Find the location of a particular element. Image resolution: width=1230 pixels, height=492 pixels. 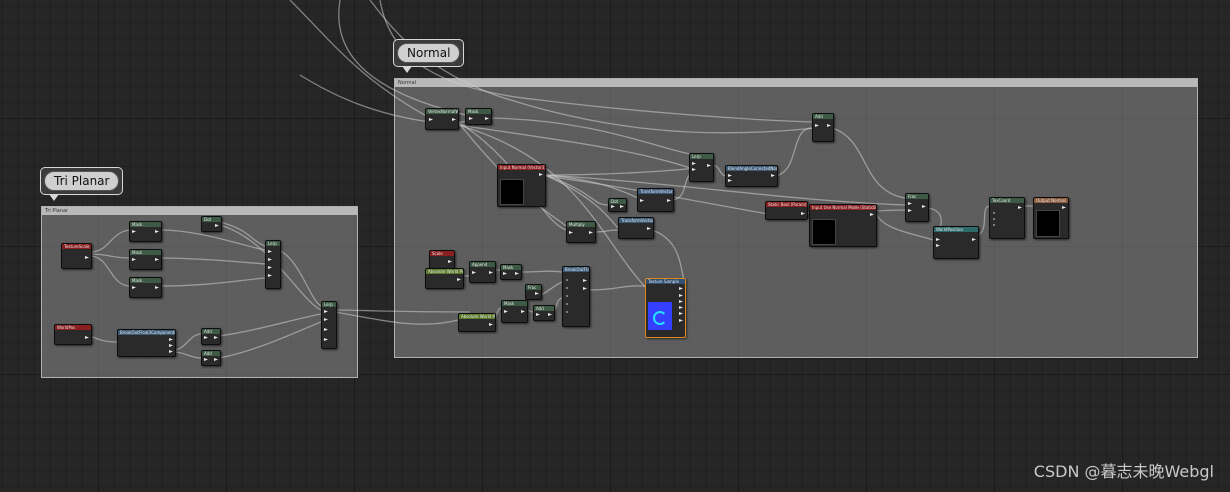

node-tp-mask-3: Mask is located at coordinates (145, 287).